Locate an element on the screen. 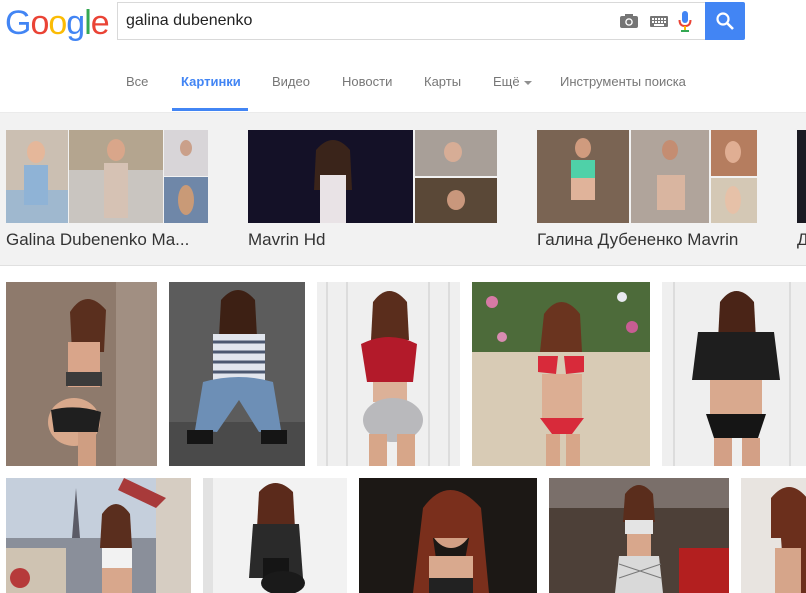 The height and width of the screenshot is (593, 806). related-card-label: Галина Дубененко Mavrin is located at coordinates (638, 239).